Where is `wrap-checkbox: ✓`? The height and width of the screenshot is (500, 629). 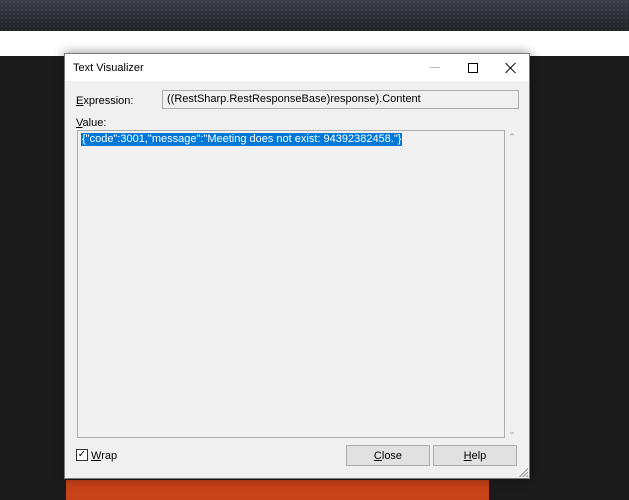
wrap-checkbox: ✓ is located at coordinates (82, 455).